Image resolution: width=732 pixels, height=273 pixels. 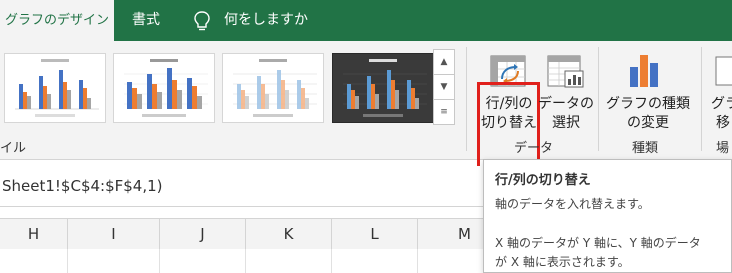 I want to click on column-header-l: L, so click(x=375, y=234).